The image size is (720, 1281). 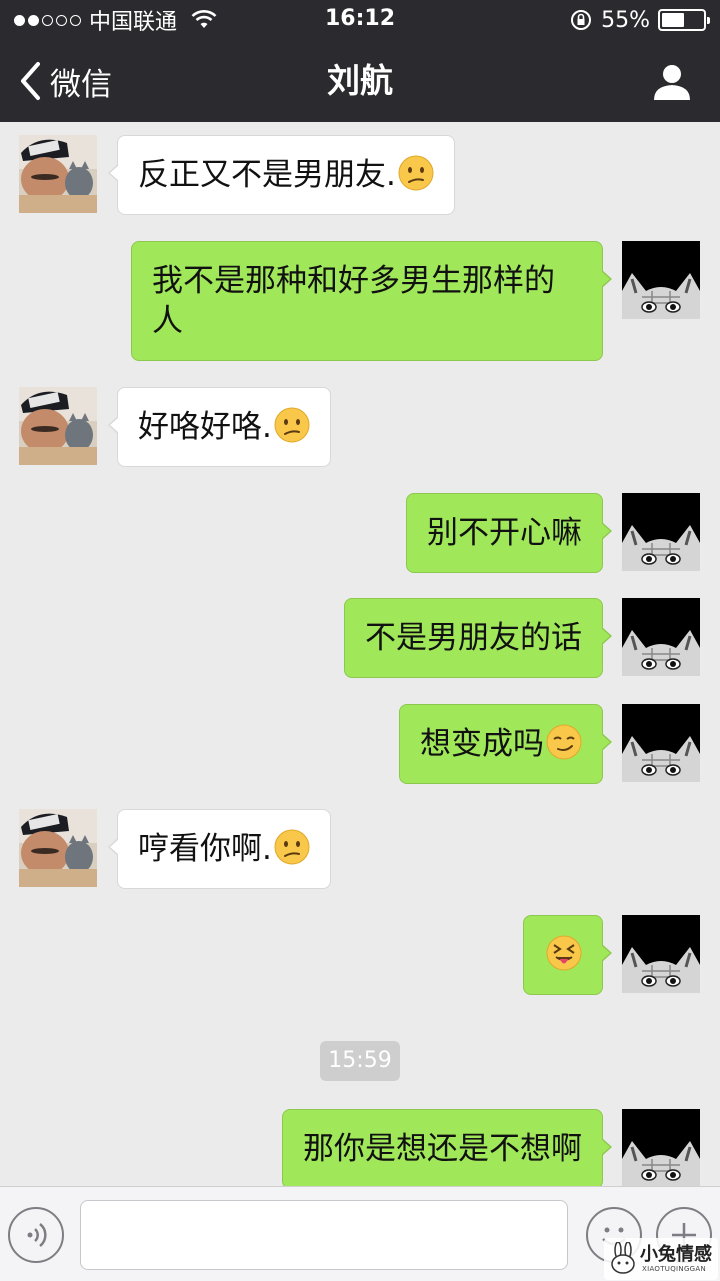 What do you see at coordinates (672, 82) in the screenshot?
I see `person-icon` at bounding box center [672, 82].